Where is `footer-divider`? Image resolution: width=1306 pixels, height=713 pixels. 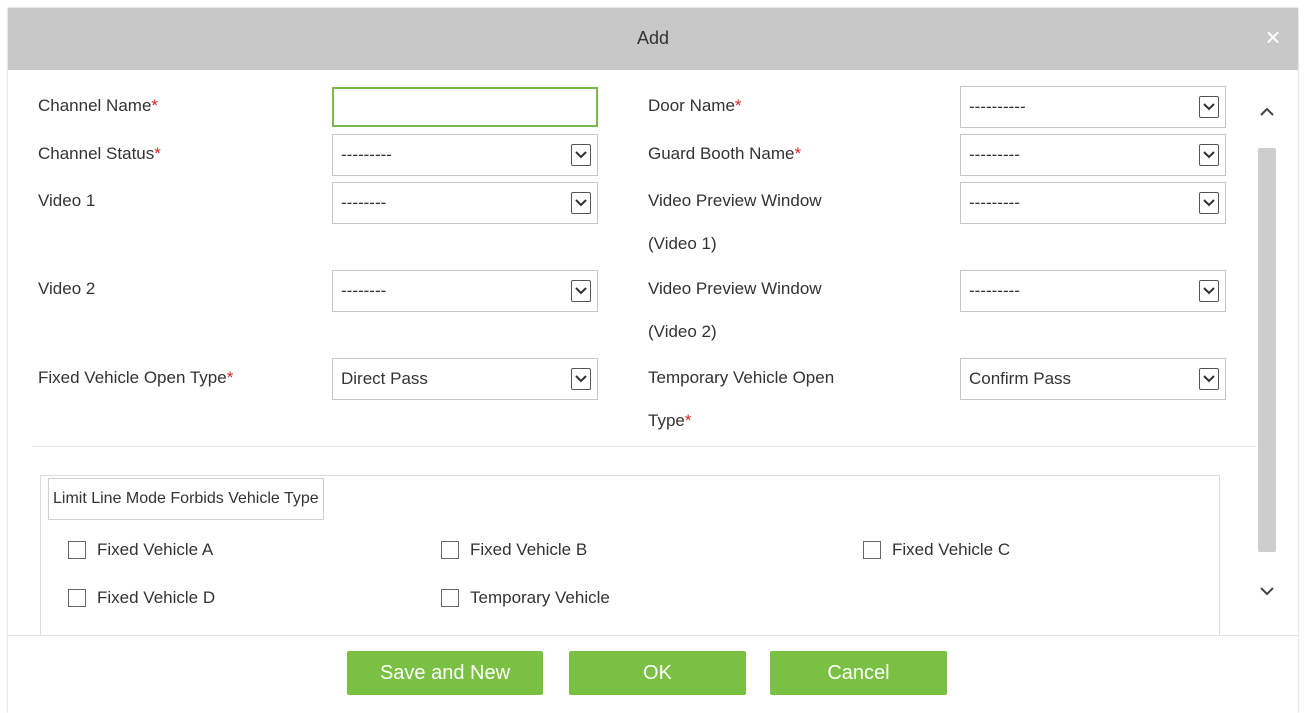
footer-divider is located at coordinates (653, 635).